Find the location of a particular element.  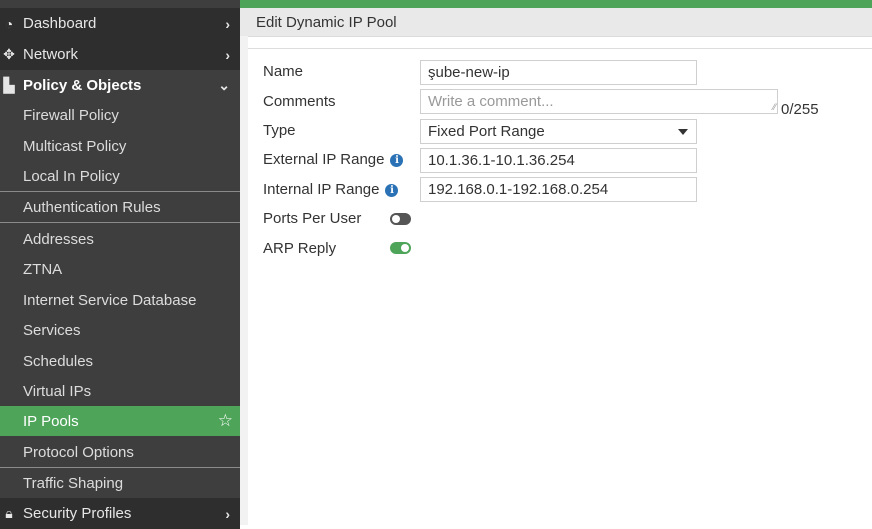

sidebar-item-label: Security Profiles is located at coordinates (77, 513).